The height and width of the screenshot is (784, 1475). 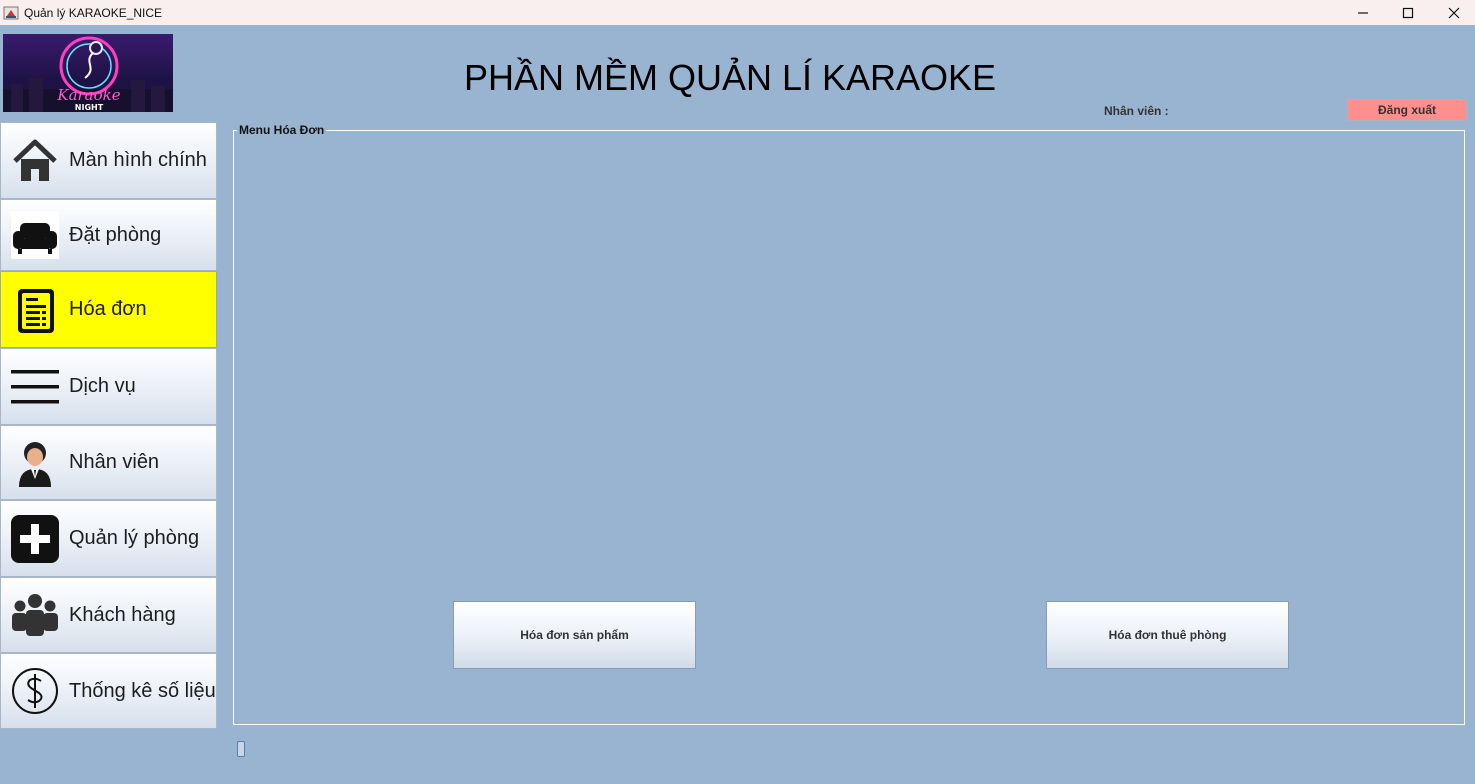 What do you see at coordinates (89, 107) in the screenshot?
I see `svg-text: NIGHT` at bounding box center [89, 107].